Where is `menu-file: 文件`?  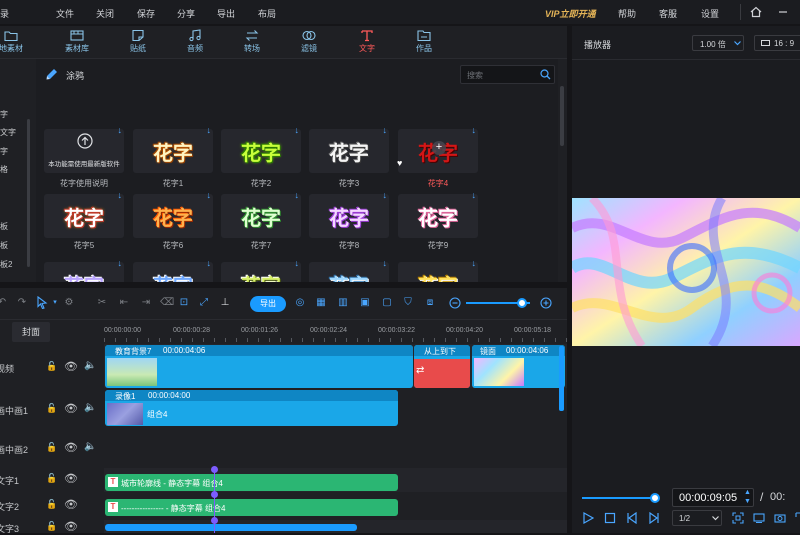 menu-file: 文件 is located at coordinates (65, 13).